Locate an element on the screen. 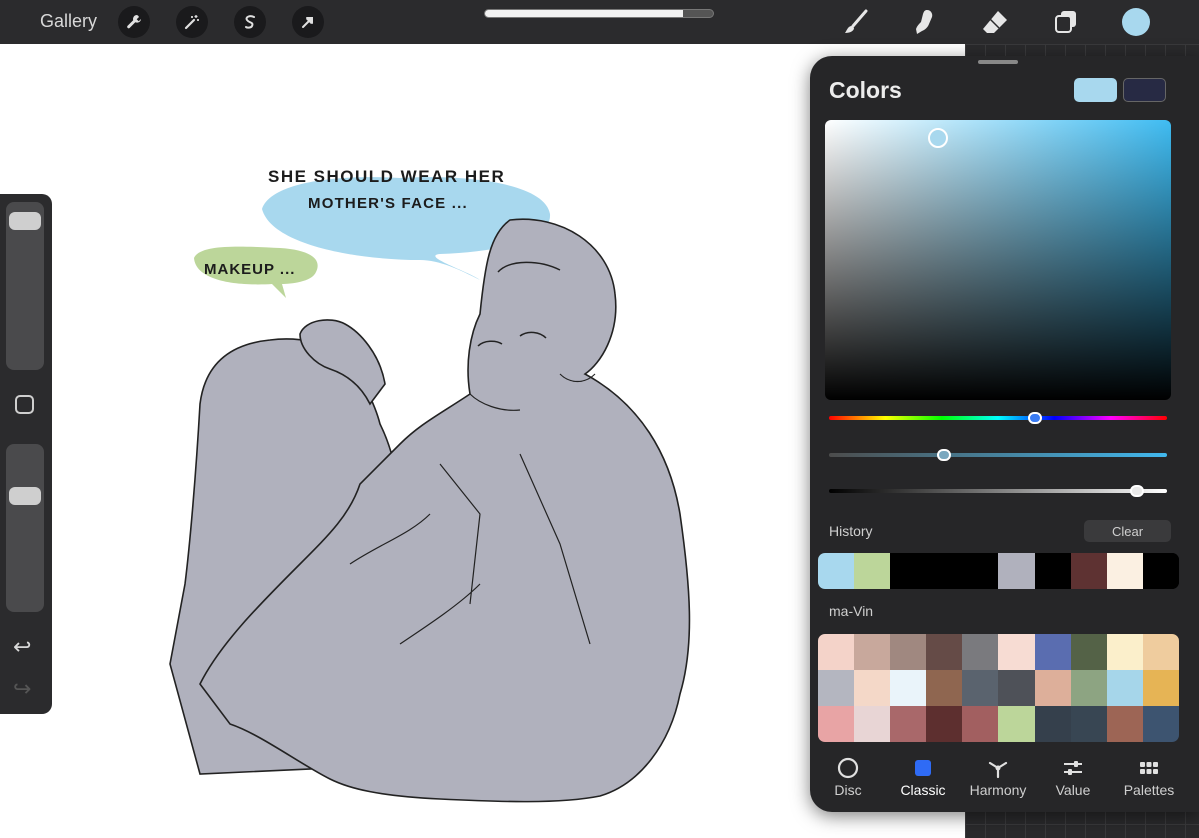  brightness-slider-thumb is located at coordinates (1136, 491).